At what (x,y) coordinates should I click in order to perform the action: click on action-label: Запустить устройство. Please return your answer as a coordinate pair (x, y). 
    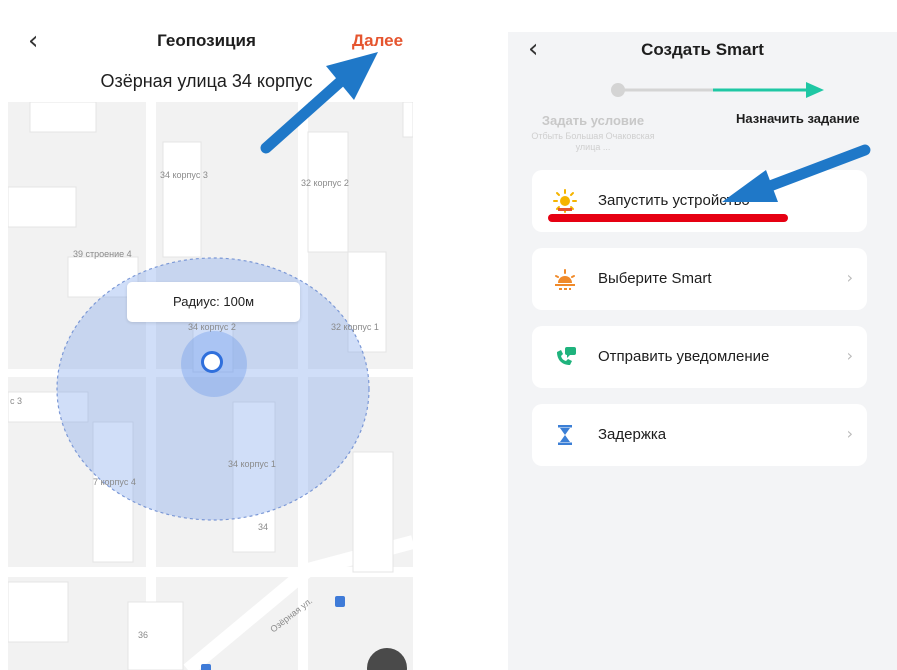
    Looking at the image, I should click on (674, 200).